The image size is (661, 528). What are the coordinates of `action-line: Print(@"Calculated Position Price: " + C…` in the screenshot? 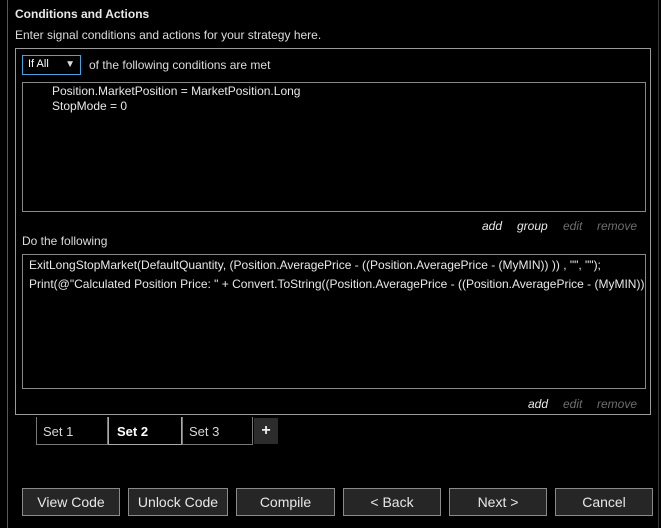 It's located at (337, 284).